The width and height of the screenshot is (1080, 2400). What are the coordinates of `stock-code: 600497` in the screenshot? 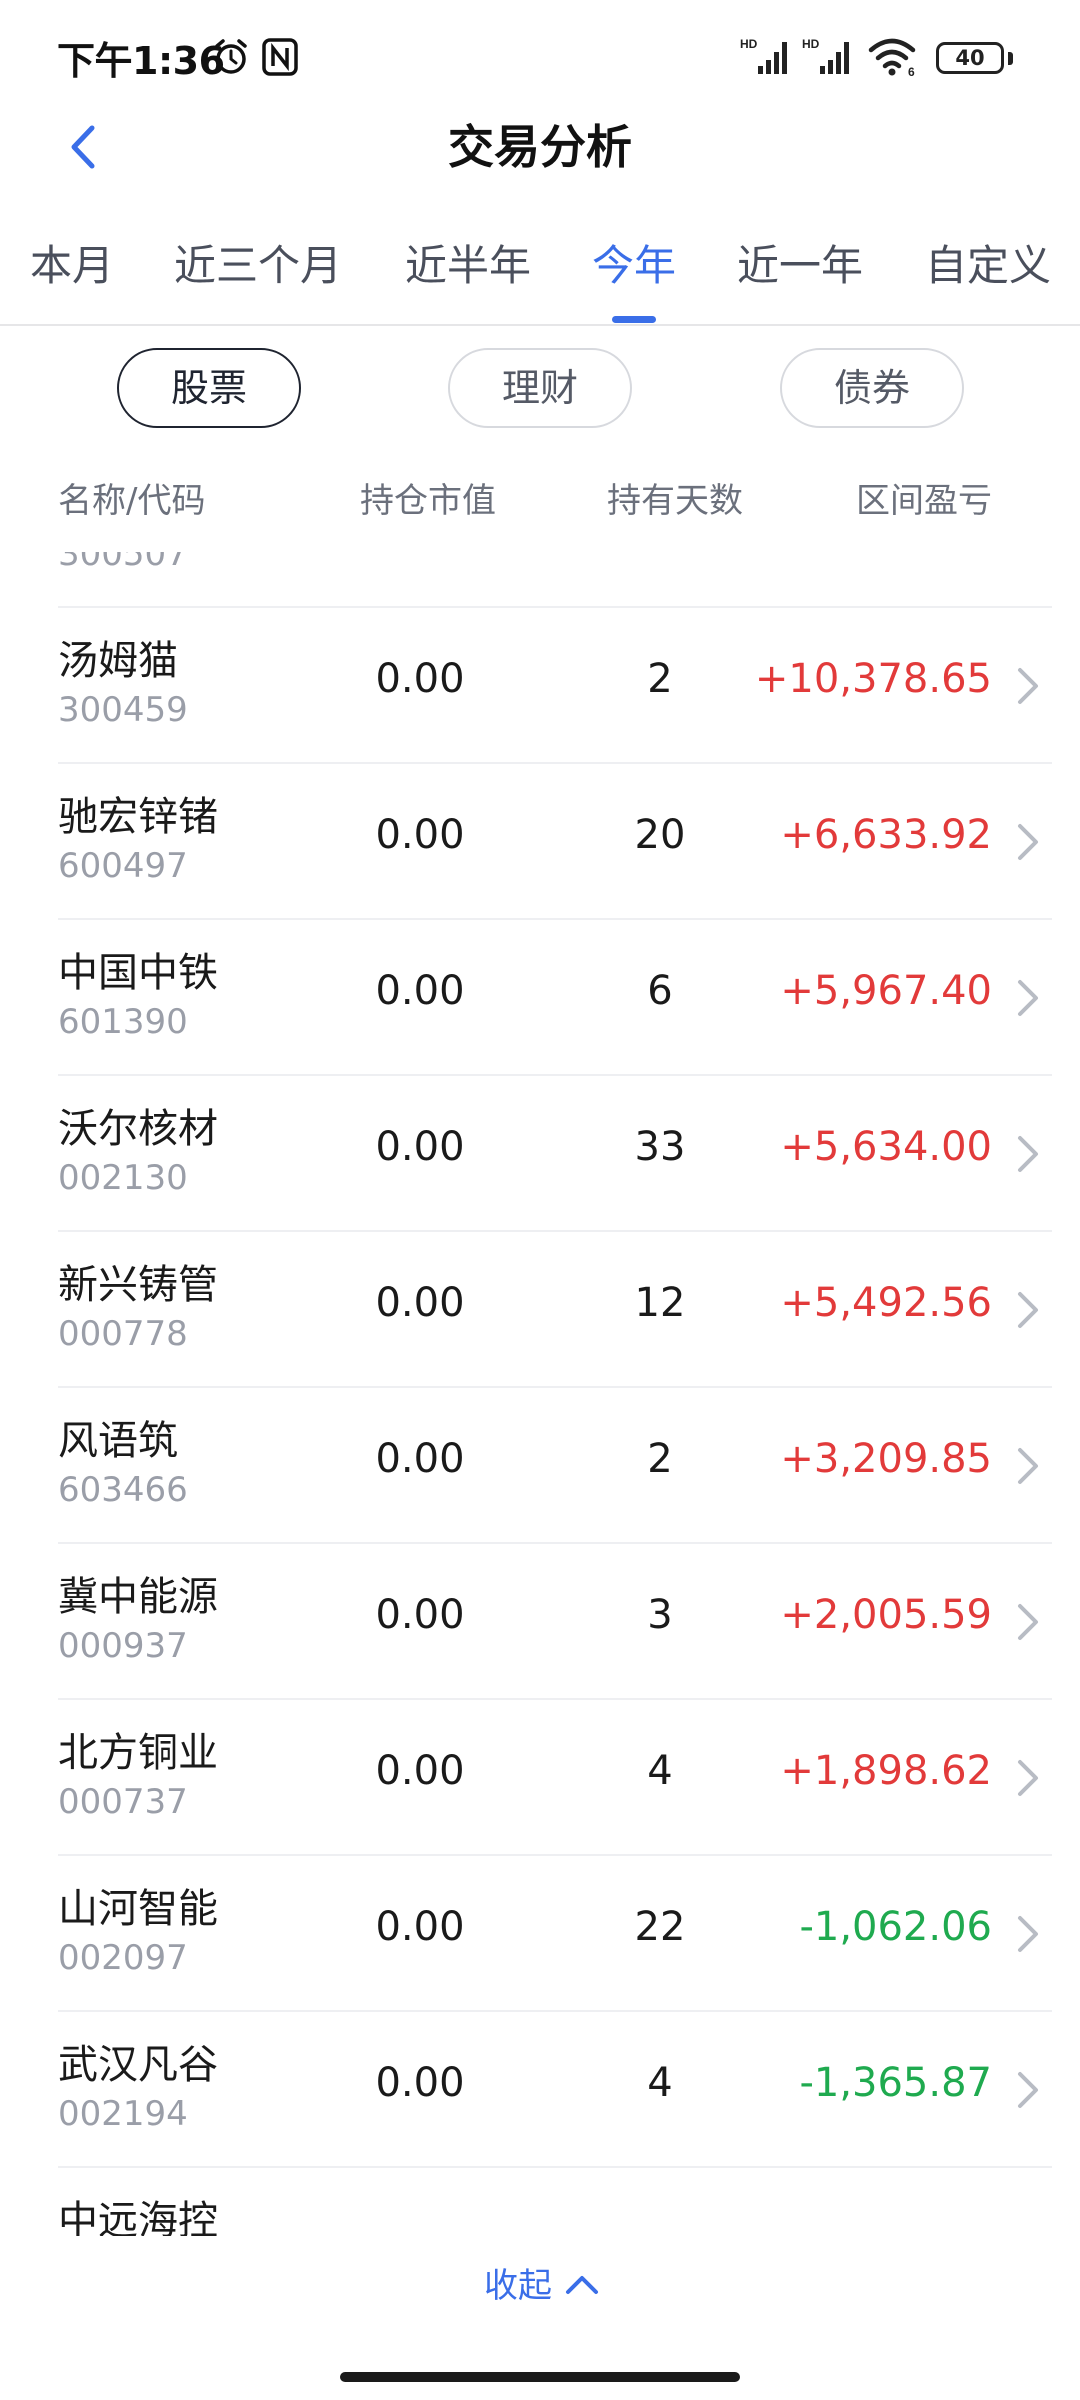 It's located at (123, 866).